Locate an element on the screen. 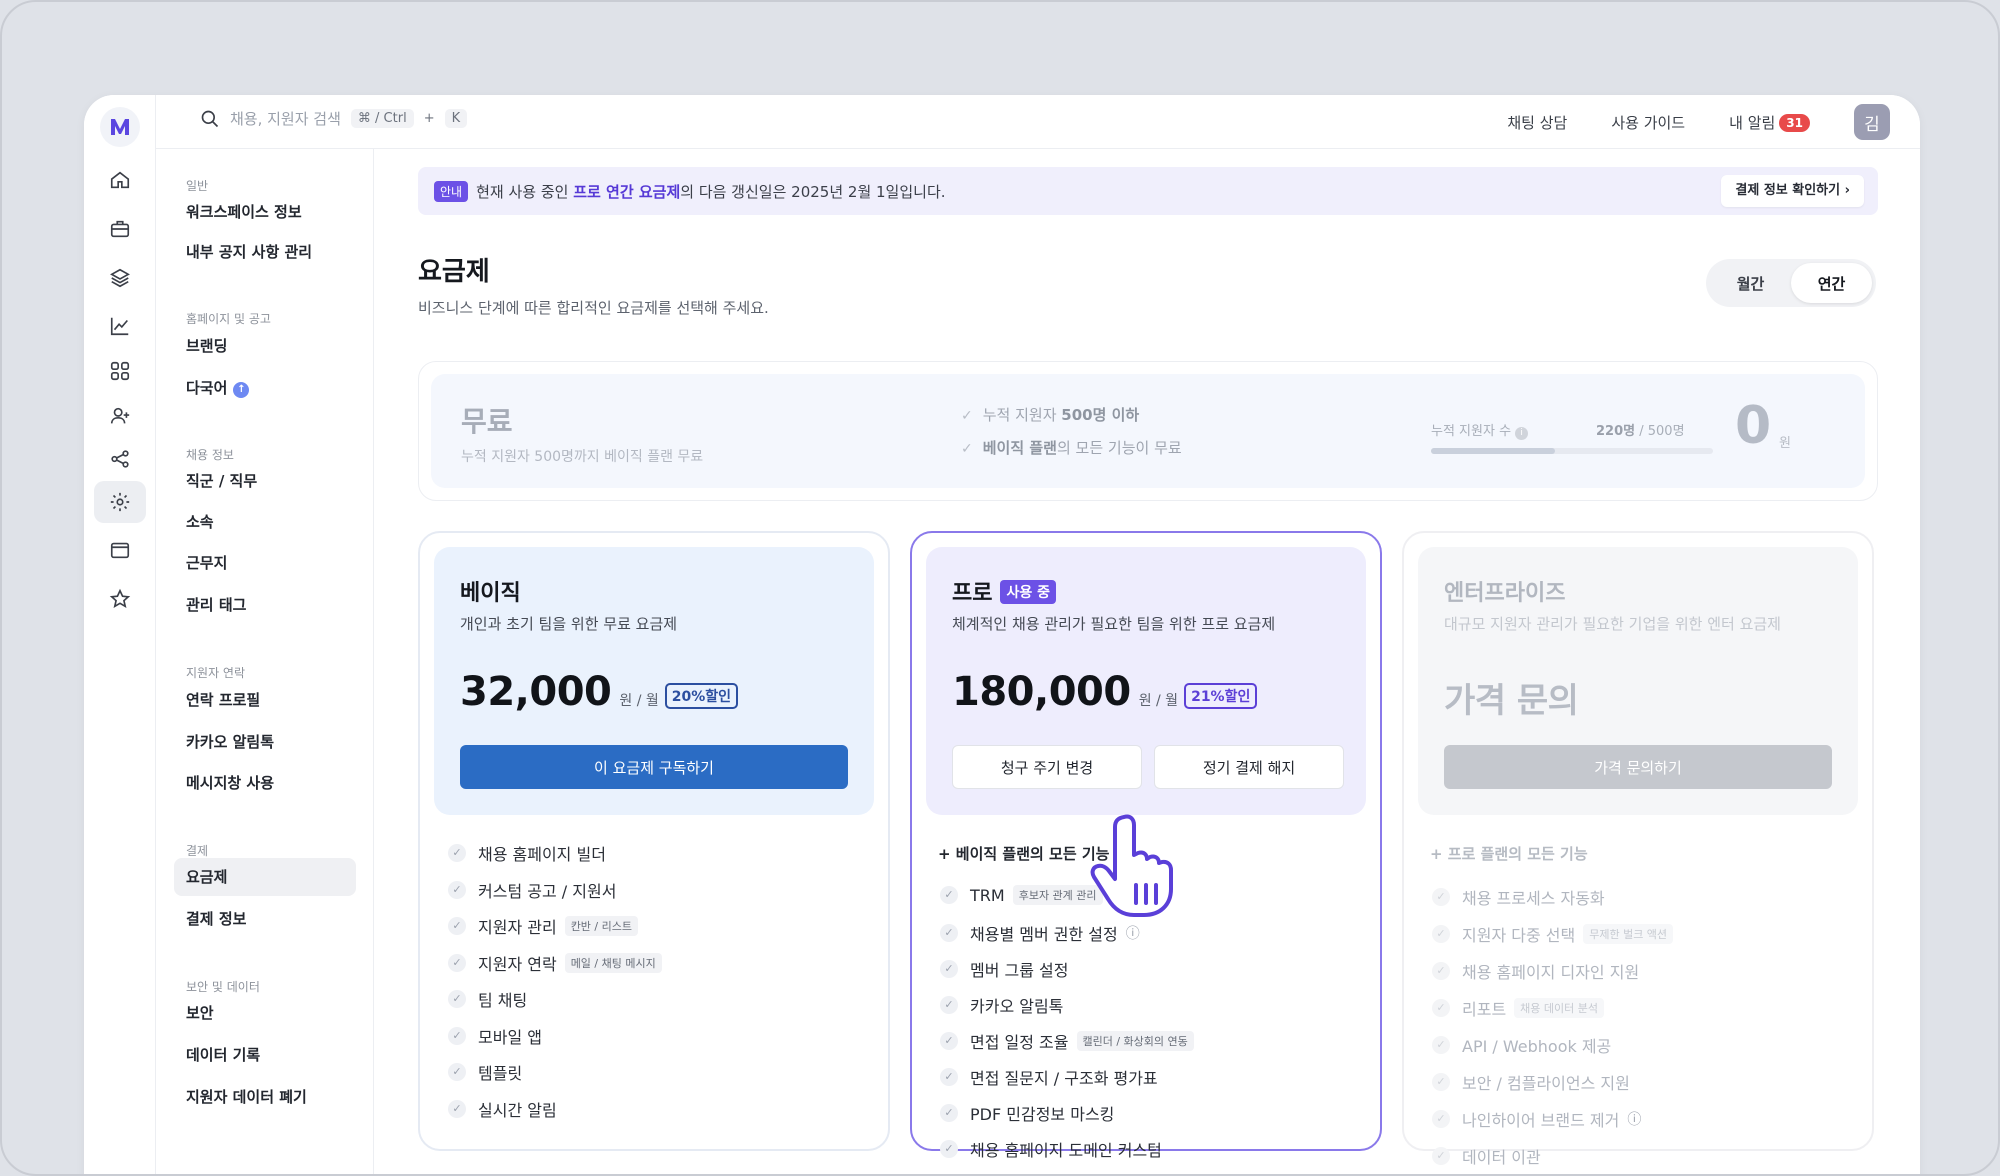 The height and width of the screenshot is (1176, 2000). check-billing-button: 결제 정보 확인하기 › is located at coordinates (1792, 191).